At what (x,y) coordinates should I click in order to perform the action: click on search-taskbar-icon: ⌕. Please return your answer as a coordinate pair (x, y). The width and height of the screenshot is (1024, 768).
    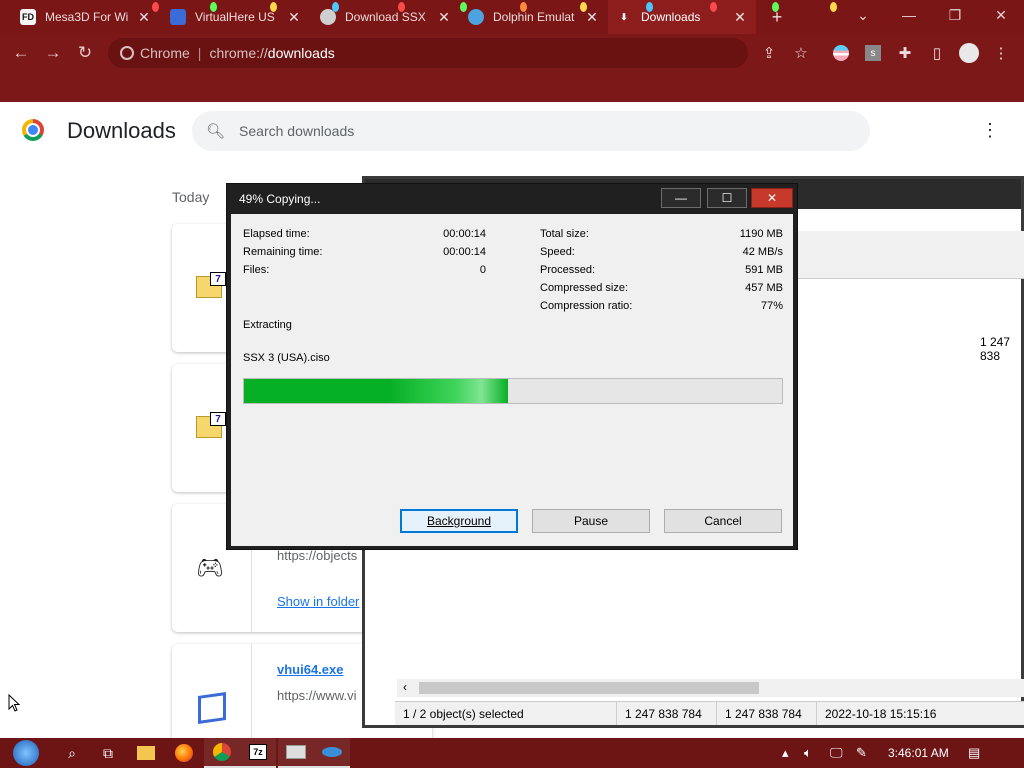
    Looking at the image, I should click on (72, 753).